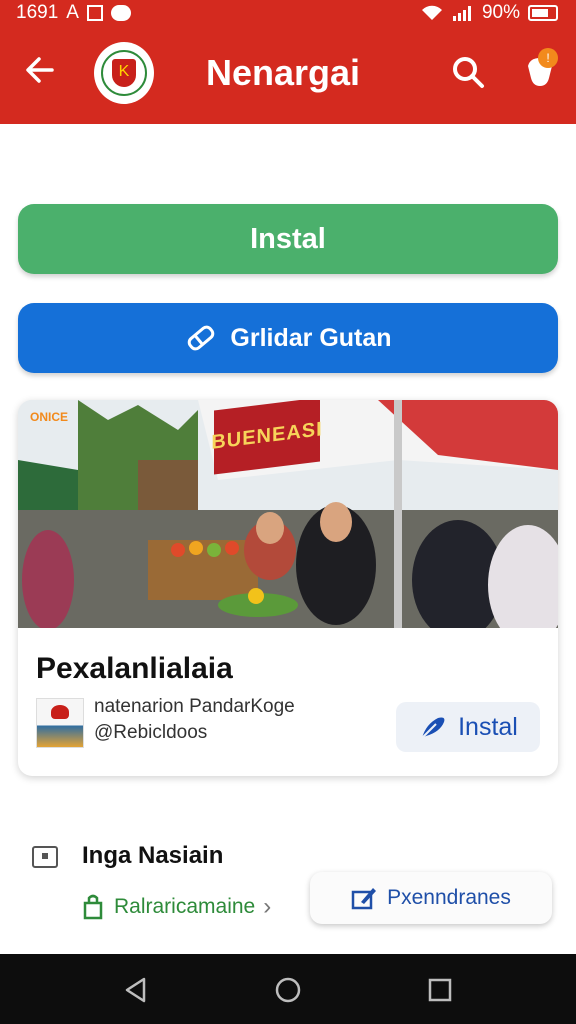 The height and width of the screenshot is (1024, 576). Describe the element at coordinates (151, 732) in the screenshot. I see `publisher-handle: @Rebicldoos` at that location.